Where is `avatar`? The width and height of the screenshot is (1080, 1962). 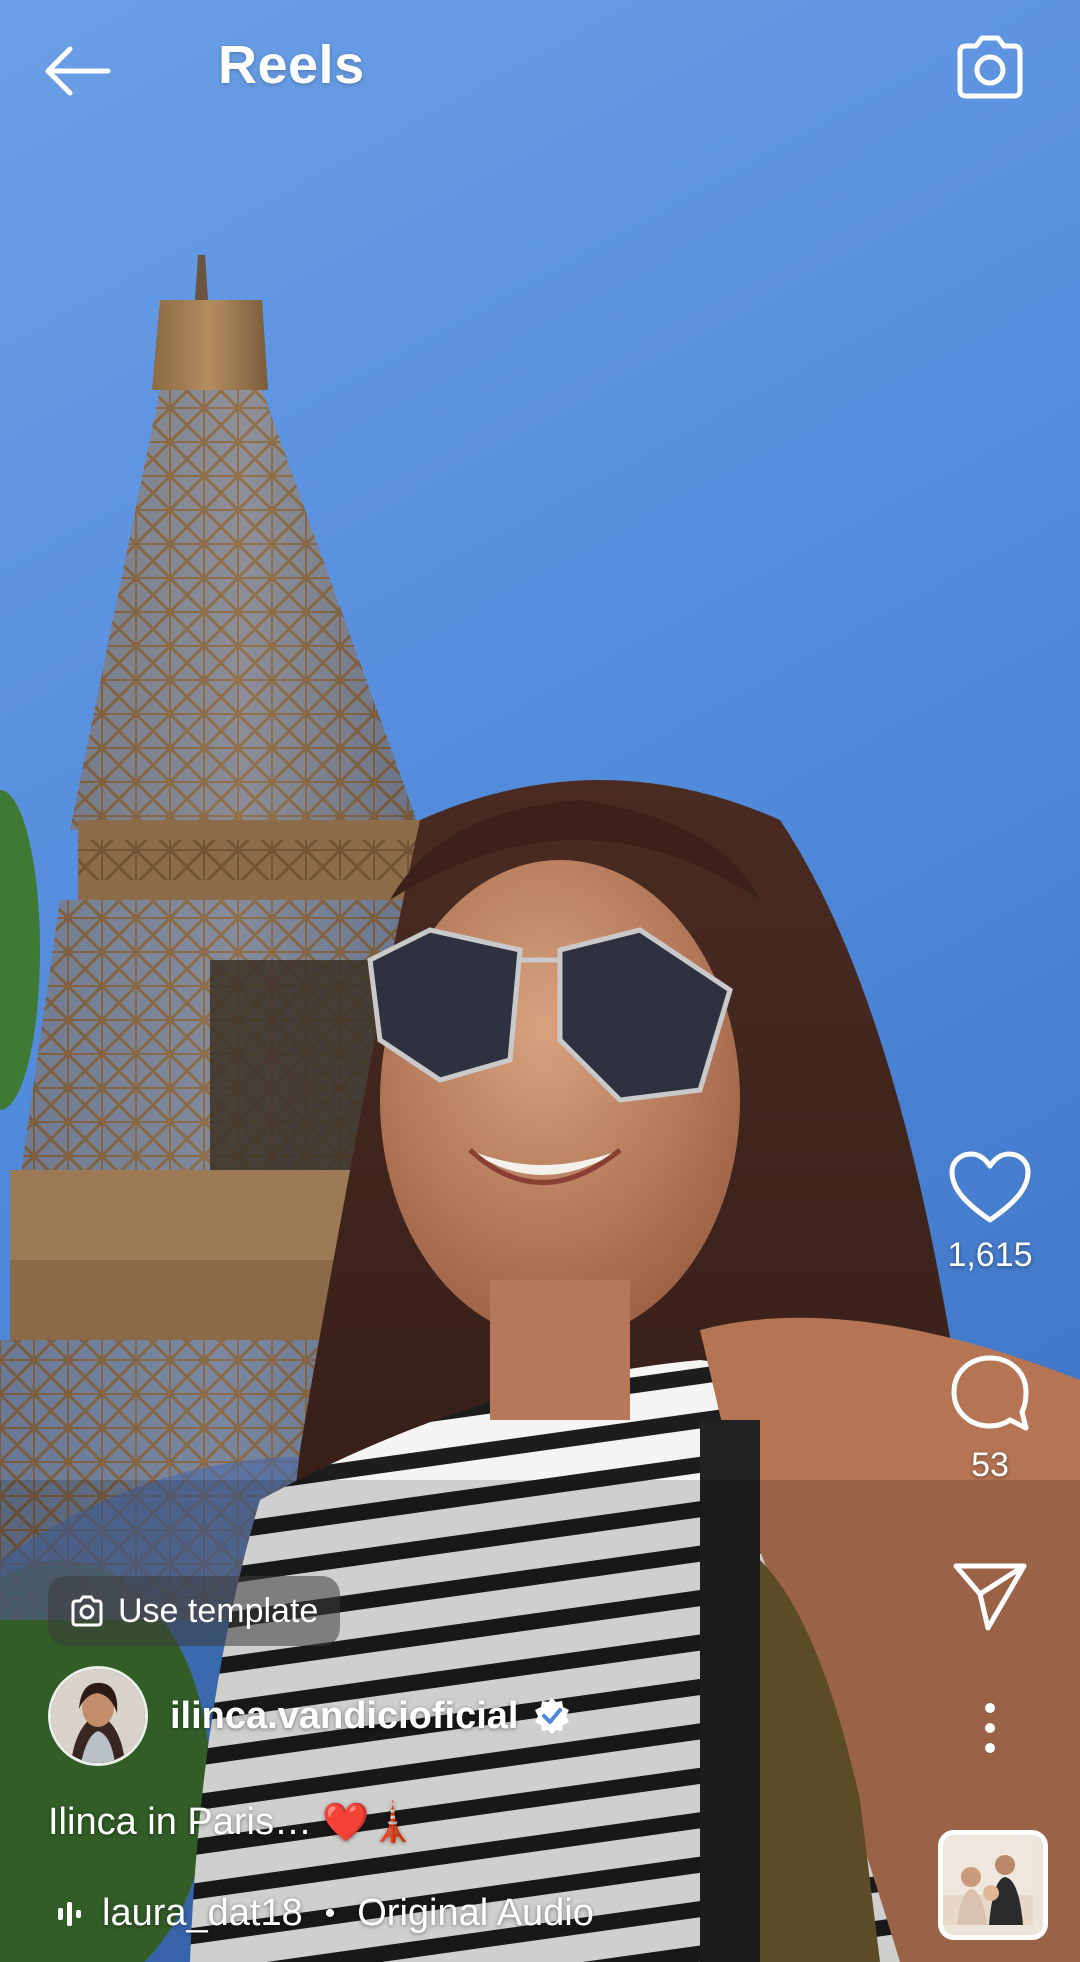
avatar is located at coordinates (98, 1716).